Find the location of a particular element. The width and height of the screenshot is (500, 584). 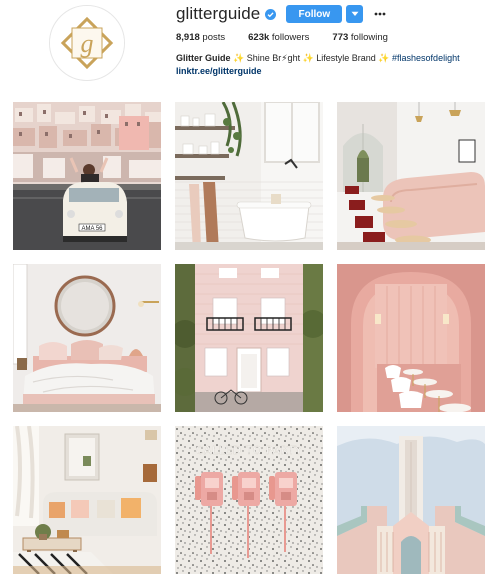

profile-stats: 8,918 posts 623k followers 773 following is located at coordinates (293, 37).